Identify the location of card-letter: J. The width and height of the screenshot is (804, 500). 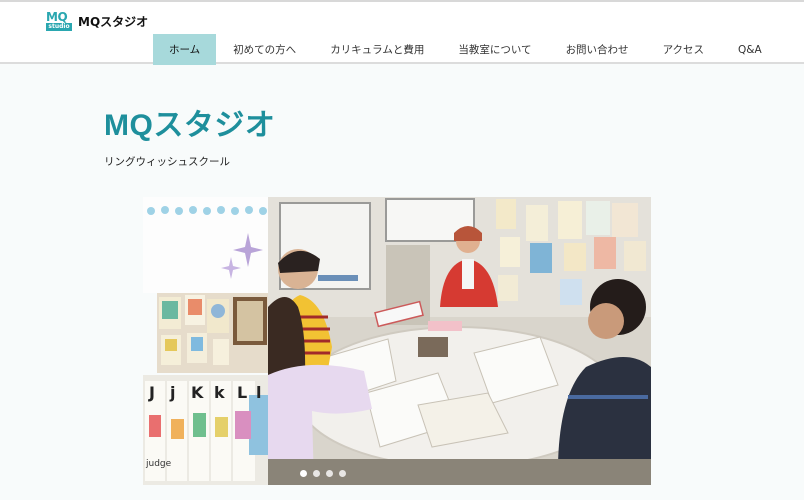
(152, 392).